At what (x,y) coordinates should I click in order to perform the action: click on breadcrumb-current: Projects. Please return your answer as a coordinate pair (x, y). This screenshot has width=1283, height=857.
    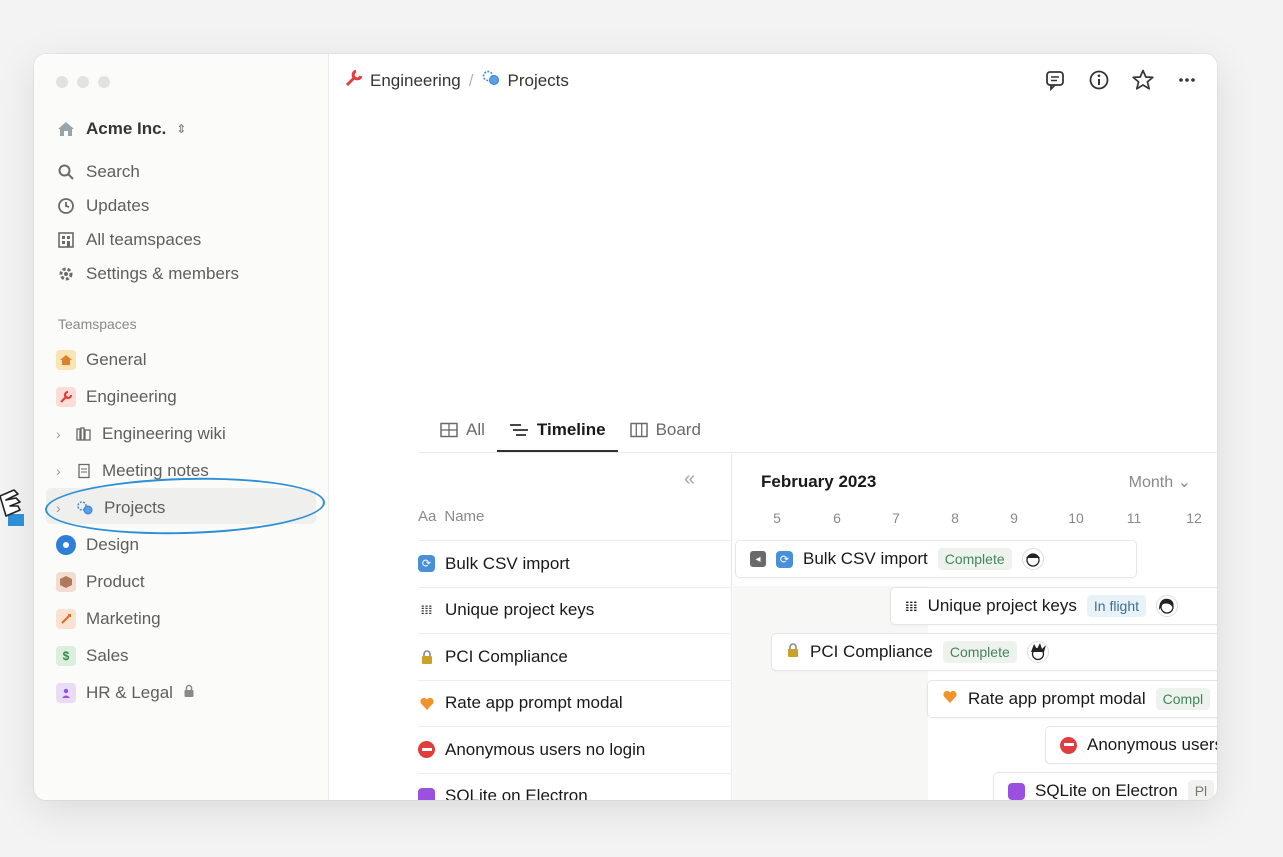
    Looking at the image, I should click on (537, 81).